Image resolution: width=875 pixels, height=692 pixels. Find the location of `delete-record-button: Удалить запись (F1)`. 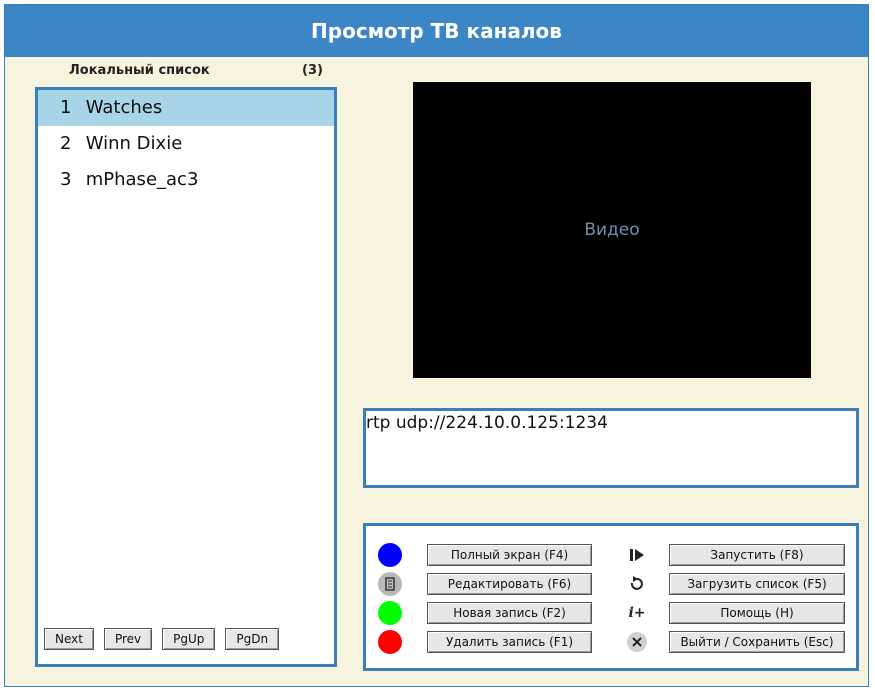

delete-record-button: Удалить запись (F1) is located at coordinates (509, 642).